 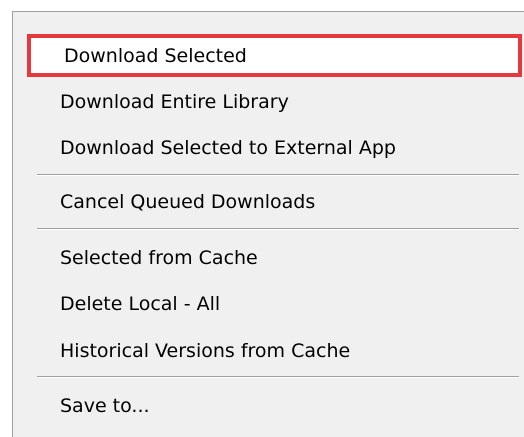 What do you see at coordinates (159, 258) in the screenshot?
I see `menu-item-label: Selected from Cache` at bounding box center [159, 258].